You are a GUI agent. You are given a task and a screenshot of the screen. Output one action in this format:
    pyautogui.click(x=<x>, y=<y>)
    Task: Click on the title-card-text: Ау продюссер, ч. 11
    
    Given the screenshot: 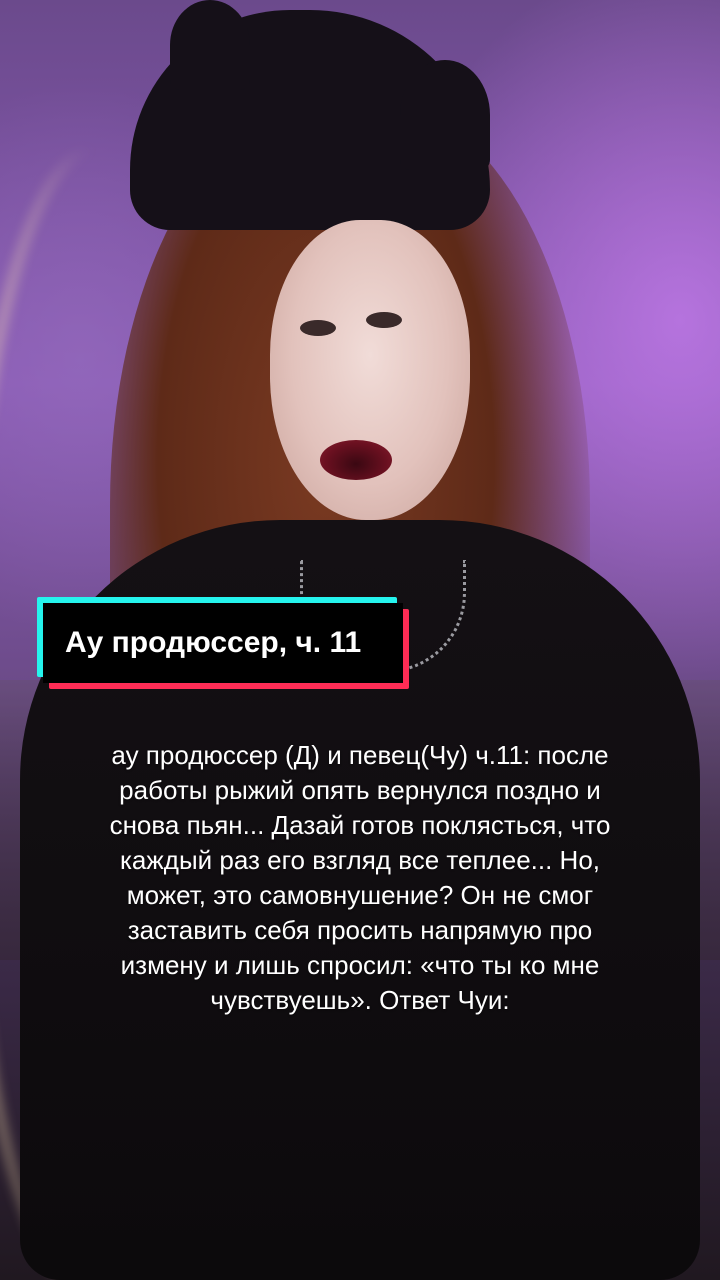 What is the action you would take?
    pyautogui.click(x=213, y=642)
    